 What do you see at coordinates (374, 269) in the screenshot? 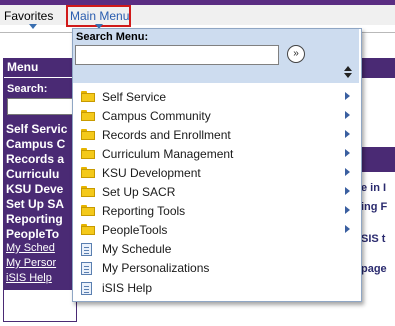
I see `right-pagelet-text: page` at bounding box center [374, 269].